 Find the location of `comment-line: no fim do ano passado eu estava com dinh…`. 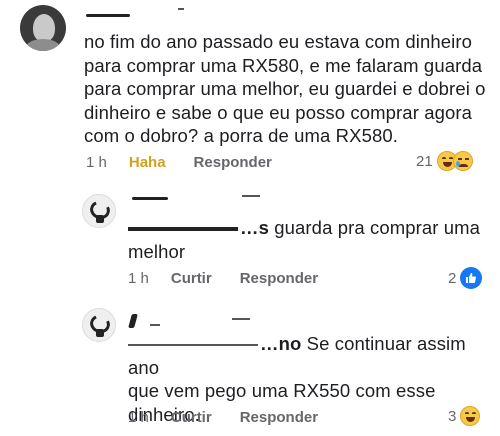

comment-line: no fim do ano passado eu estava com dinh… is located at coordinates (278, 41).